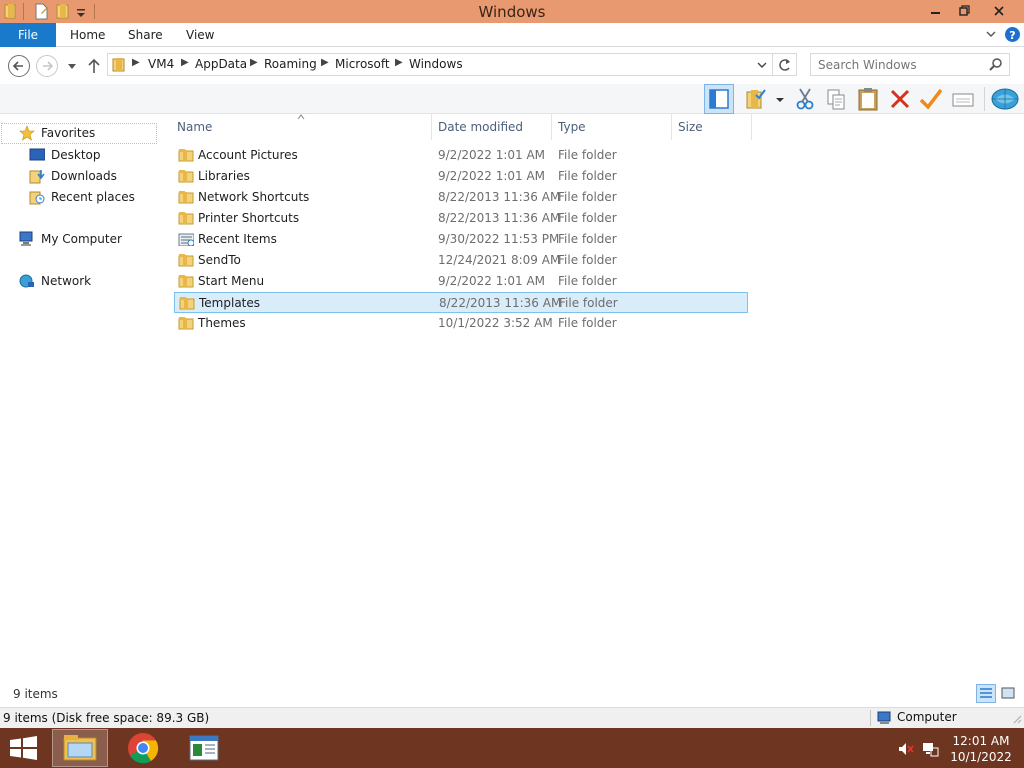 This screenshot has width=1024, height=768. What do you see at coordinates (757, 99) in the screenshot?
I see `select-all-button` at bounding box center [757, 99].